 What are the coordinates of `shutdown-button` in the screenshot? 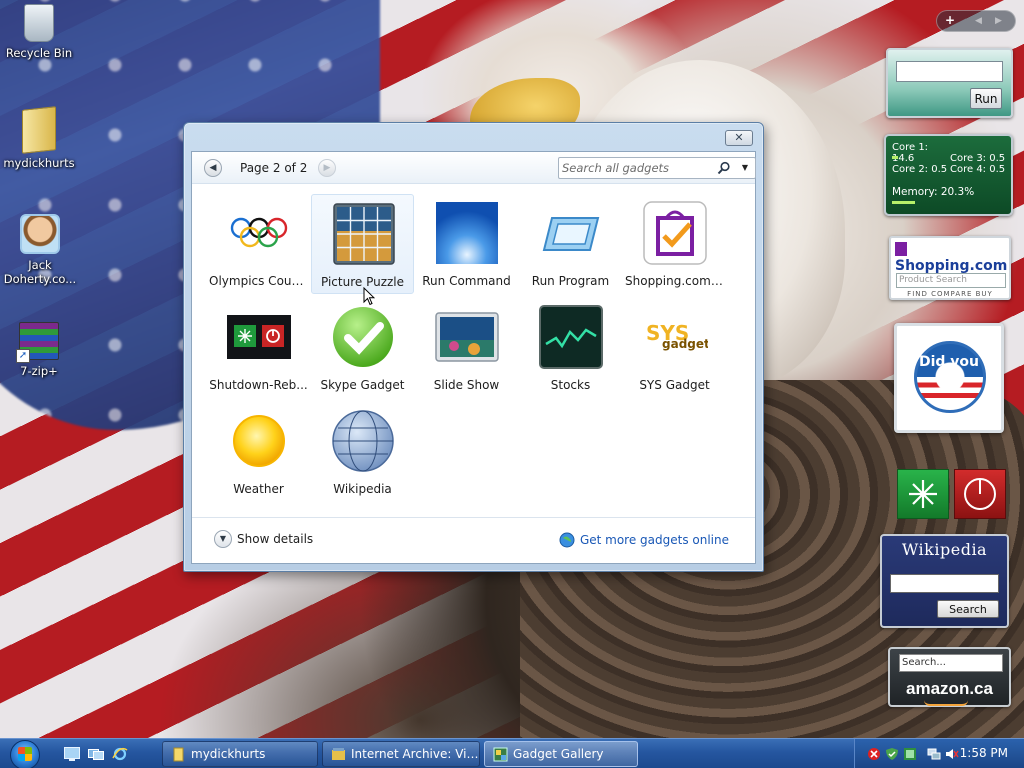 It's located at (980, 494).